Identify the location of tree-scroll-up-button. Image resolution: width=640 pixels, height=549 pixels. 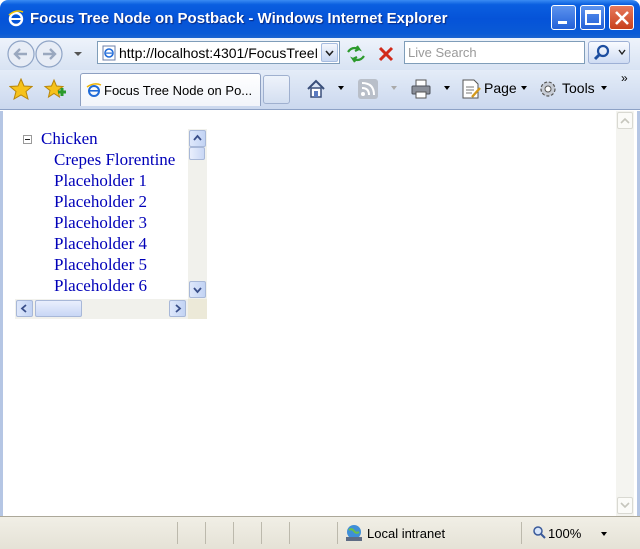
(197, 138).